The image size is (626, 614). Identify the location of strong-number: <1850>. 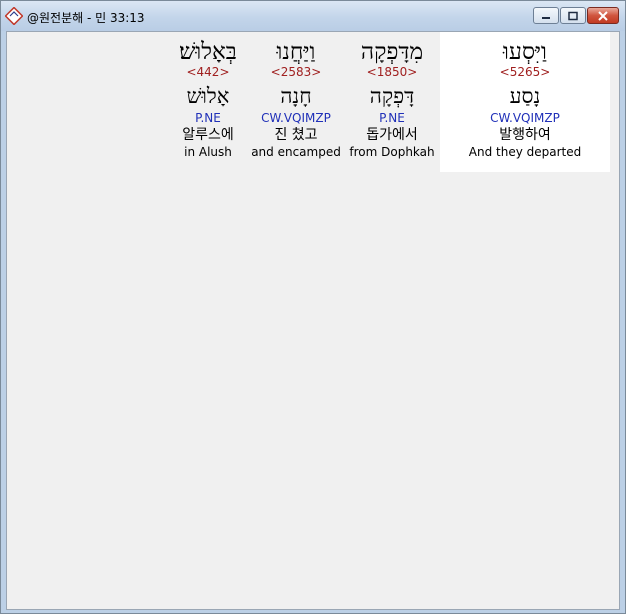
(392, 72).